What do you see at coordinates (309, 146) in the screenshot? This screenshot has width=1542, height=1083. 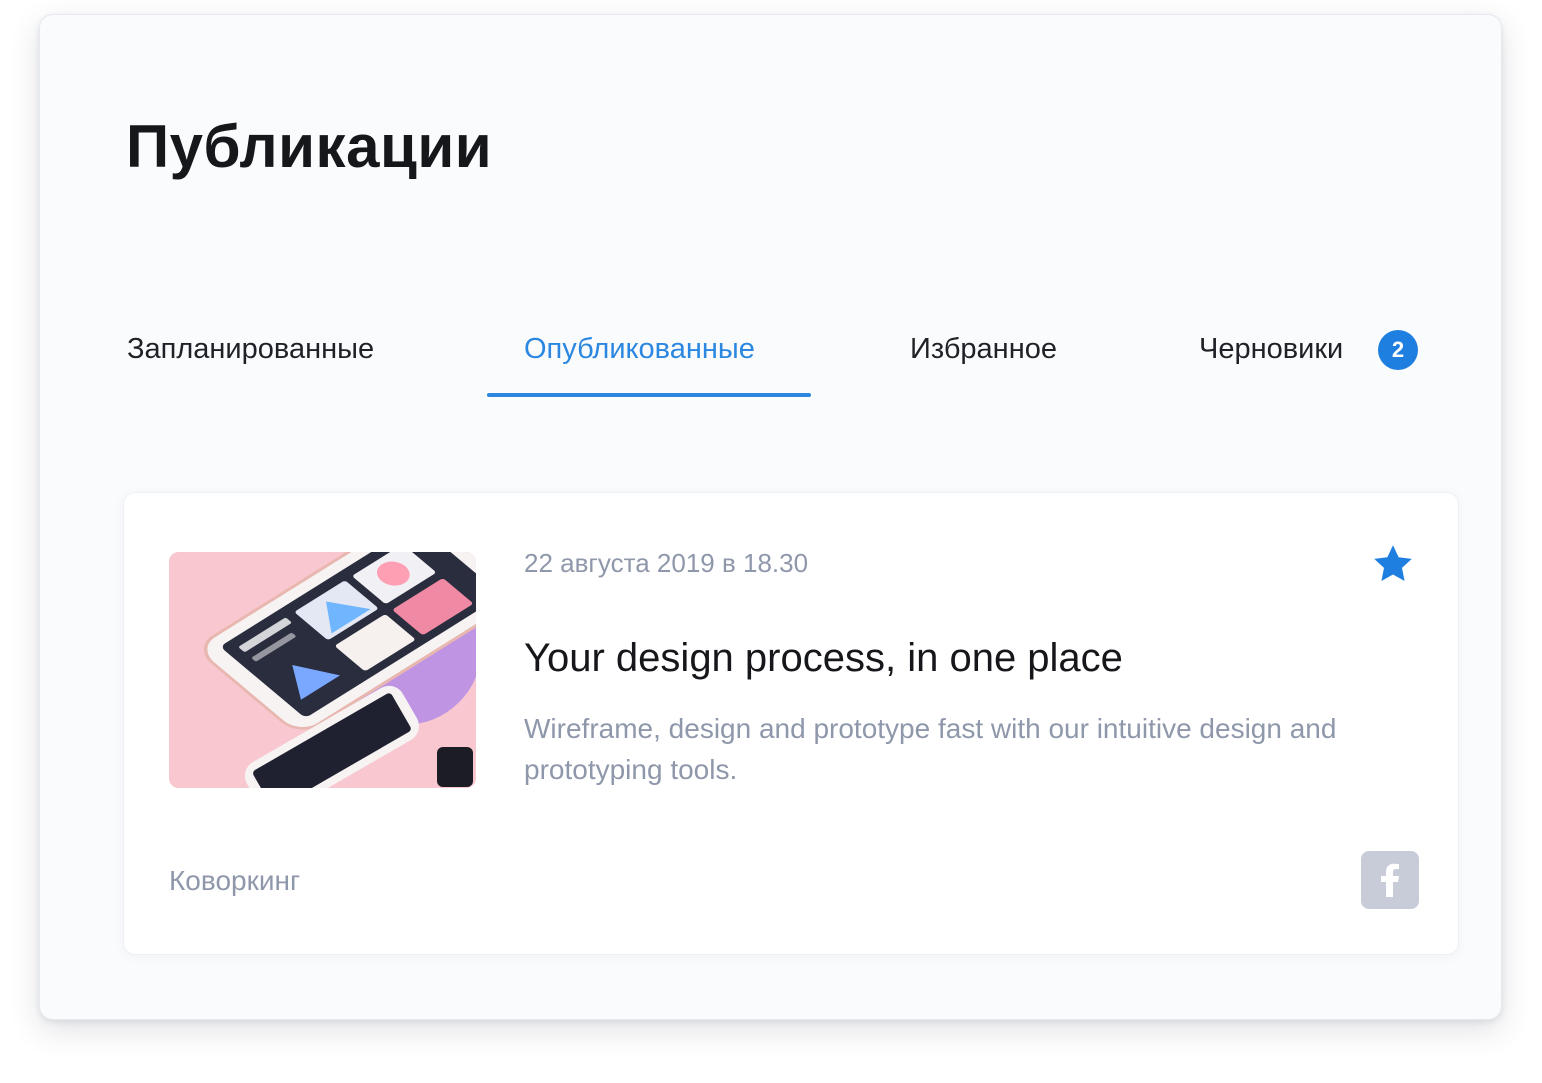 I see `page-title: Публикации` at bounding box center [309, 146].